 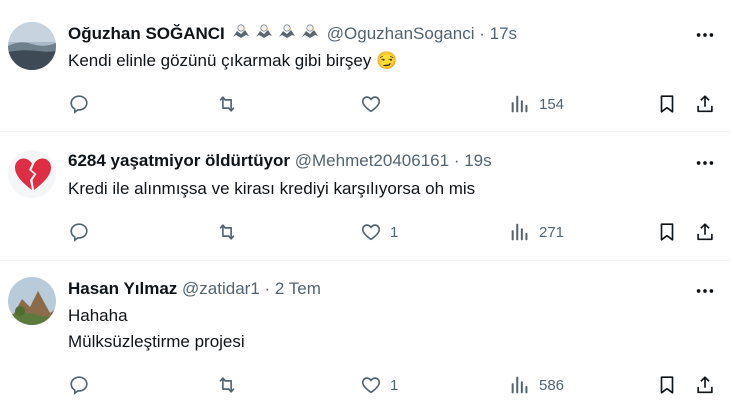 What do you see at coordinates (503, 33) in the screenshot?
I see `timestamp: 17s` at bounding box center [503, 33].